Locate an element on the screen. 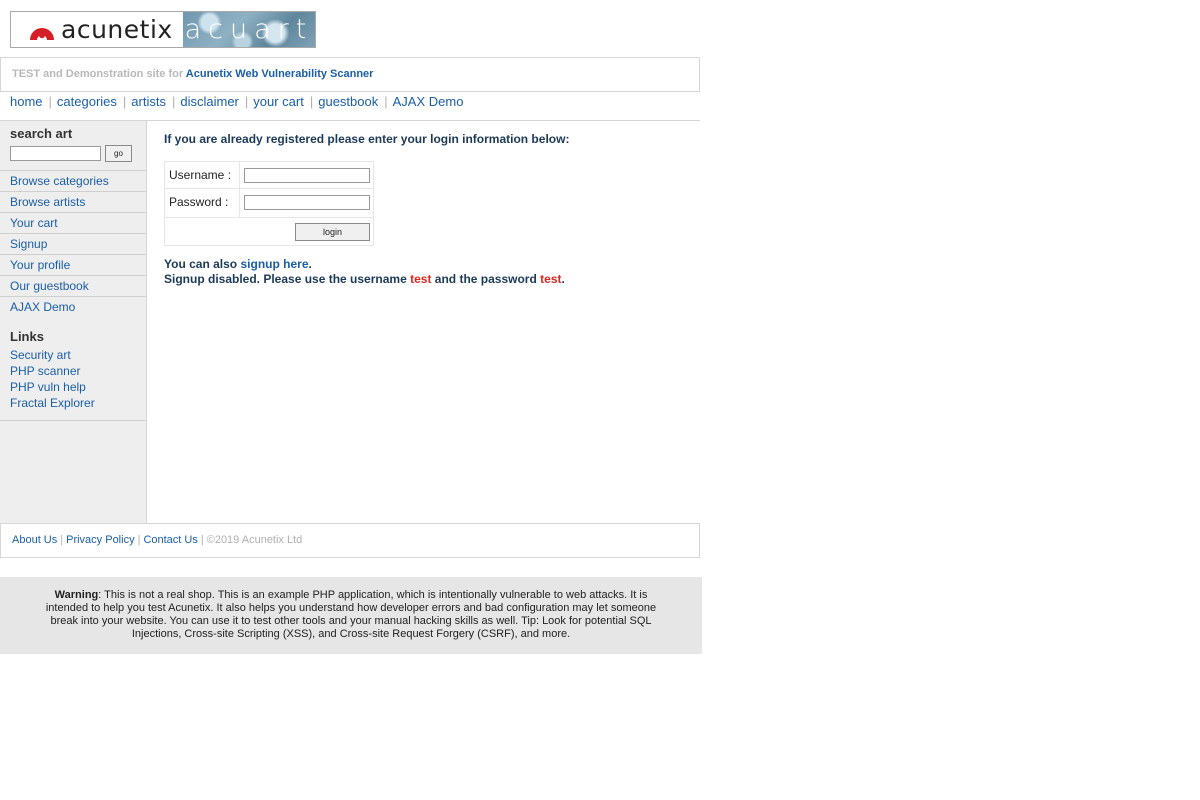  link-php-scanner: PHP scanner is located at coordinates (52, 371).